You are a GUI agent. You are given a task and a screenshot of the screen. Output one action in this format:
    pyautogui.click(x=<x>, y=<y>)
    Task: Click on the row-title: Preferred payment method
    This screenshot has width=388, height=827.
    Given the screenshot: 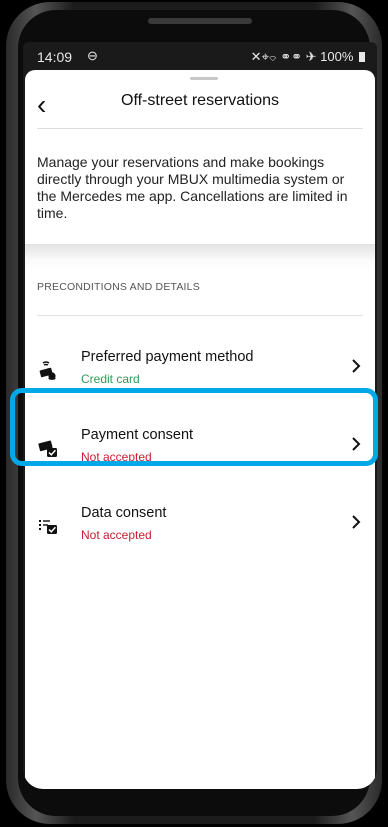 What is the action you would take?
    pyautogui.click(x=167, y=357)
    